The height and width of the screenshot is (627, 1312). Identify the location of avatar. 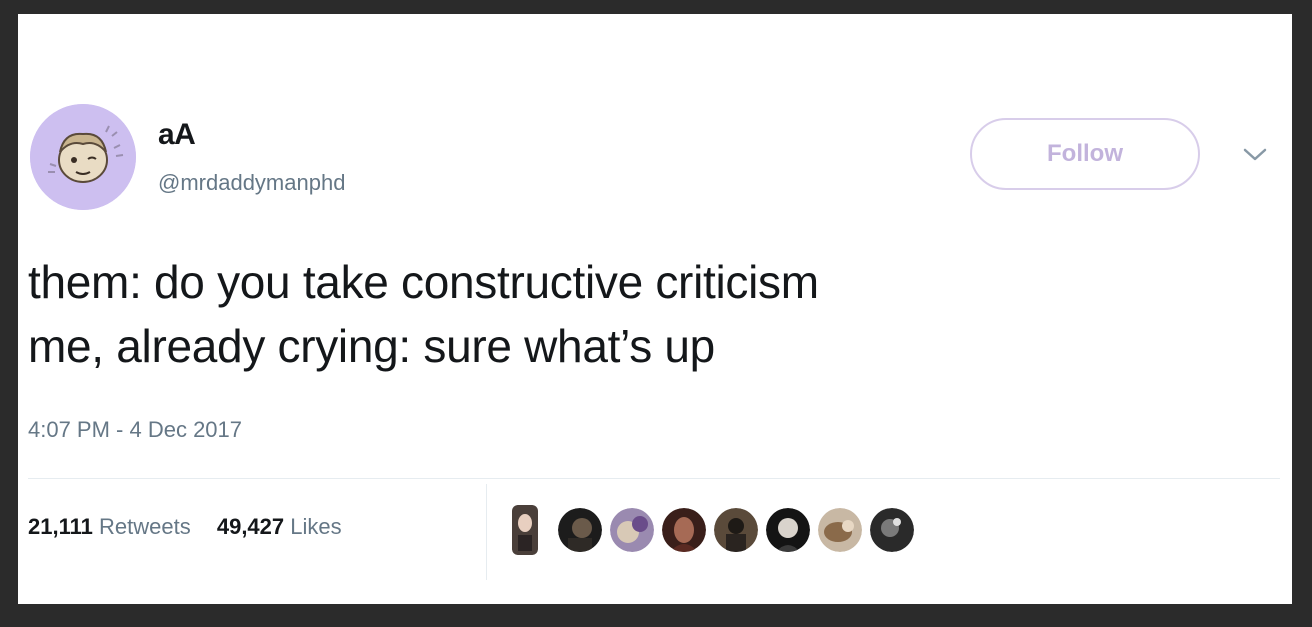
(83, 157).